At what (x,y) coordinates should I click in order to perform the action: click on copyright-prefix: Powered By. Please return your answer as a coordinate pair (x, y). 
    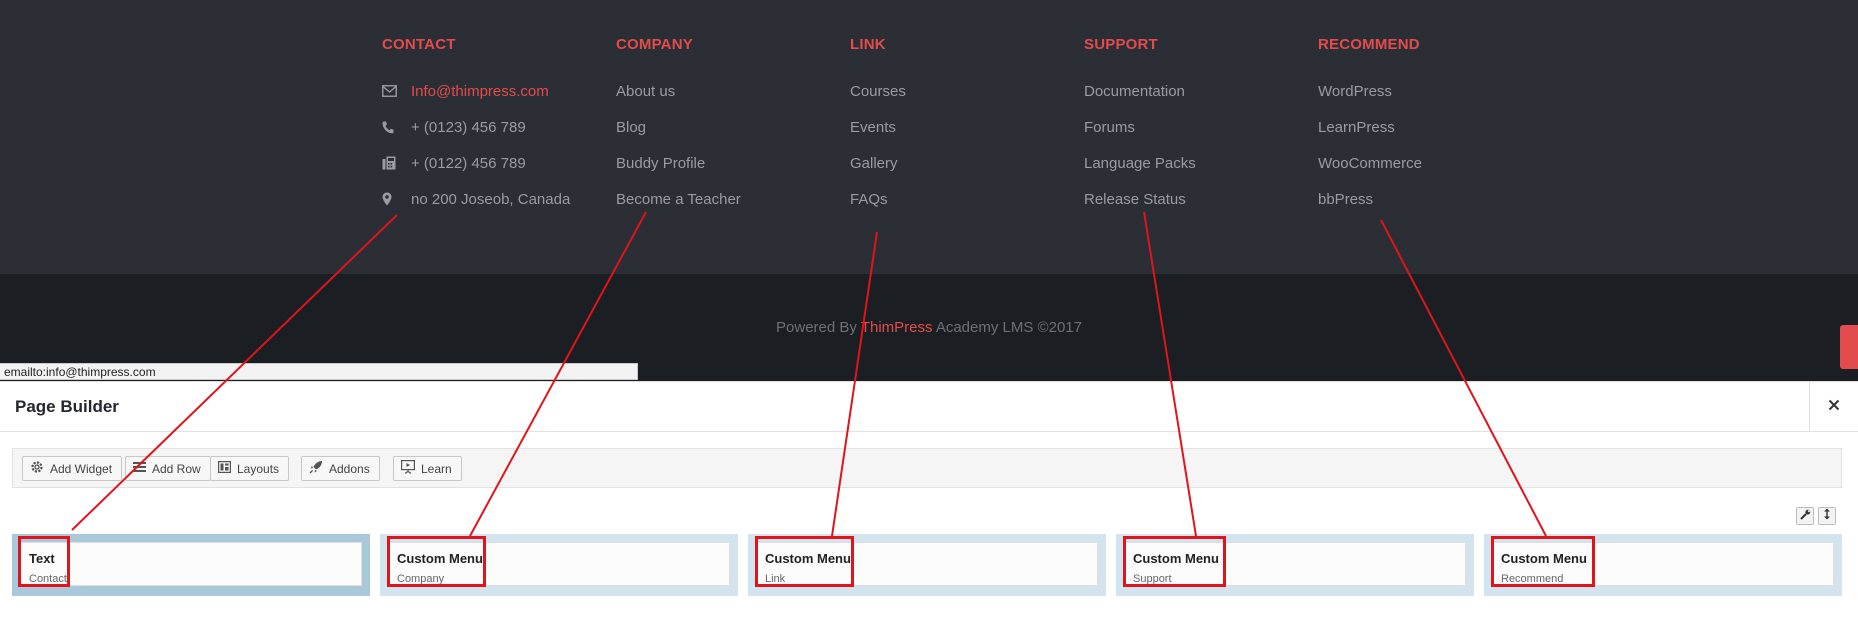
    Looking at the image, I should click on (818, 327).